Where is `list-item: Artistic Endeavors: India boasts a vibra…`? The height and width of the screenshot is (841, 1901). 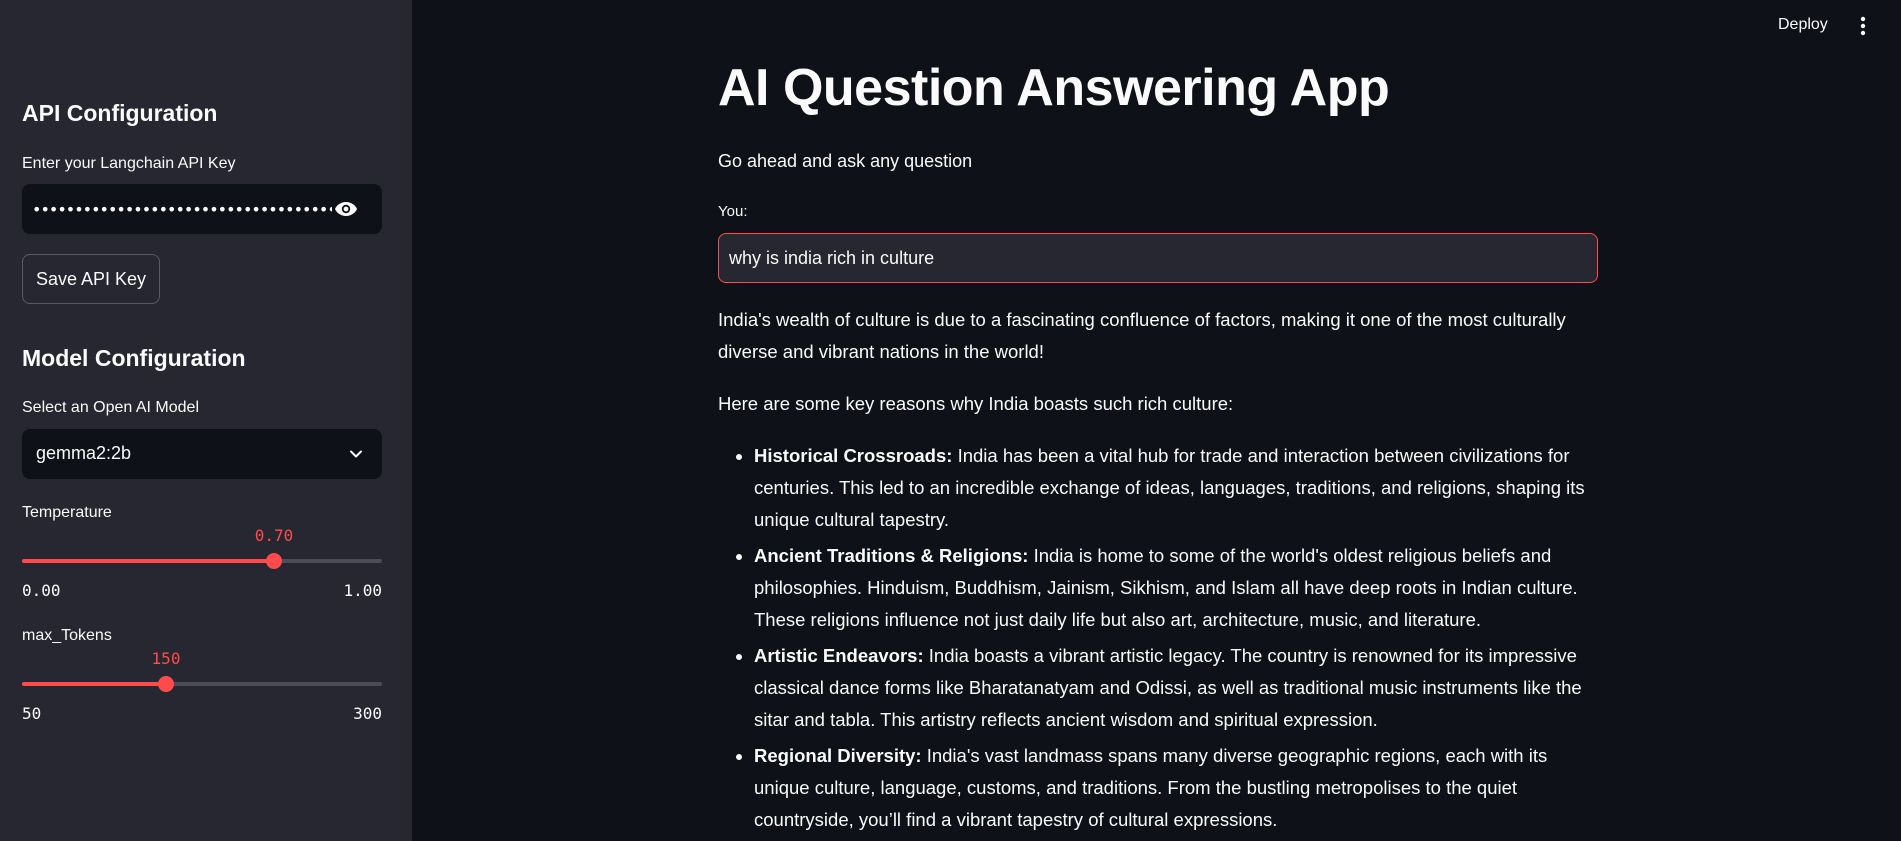 list-item: Artistic Endeavors: India boasts a vibra… is located at coordinates (1176, 688).